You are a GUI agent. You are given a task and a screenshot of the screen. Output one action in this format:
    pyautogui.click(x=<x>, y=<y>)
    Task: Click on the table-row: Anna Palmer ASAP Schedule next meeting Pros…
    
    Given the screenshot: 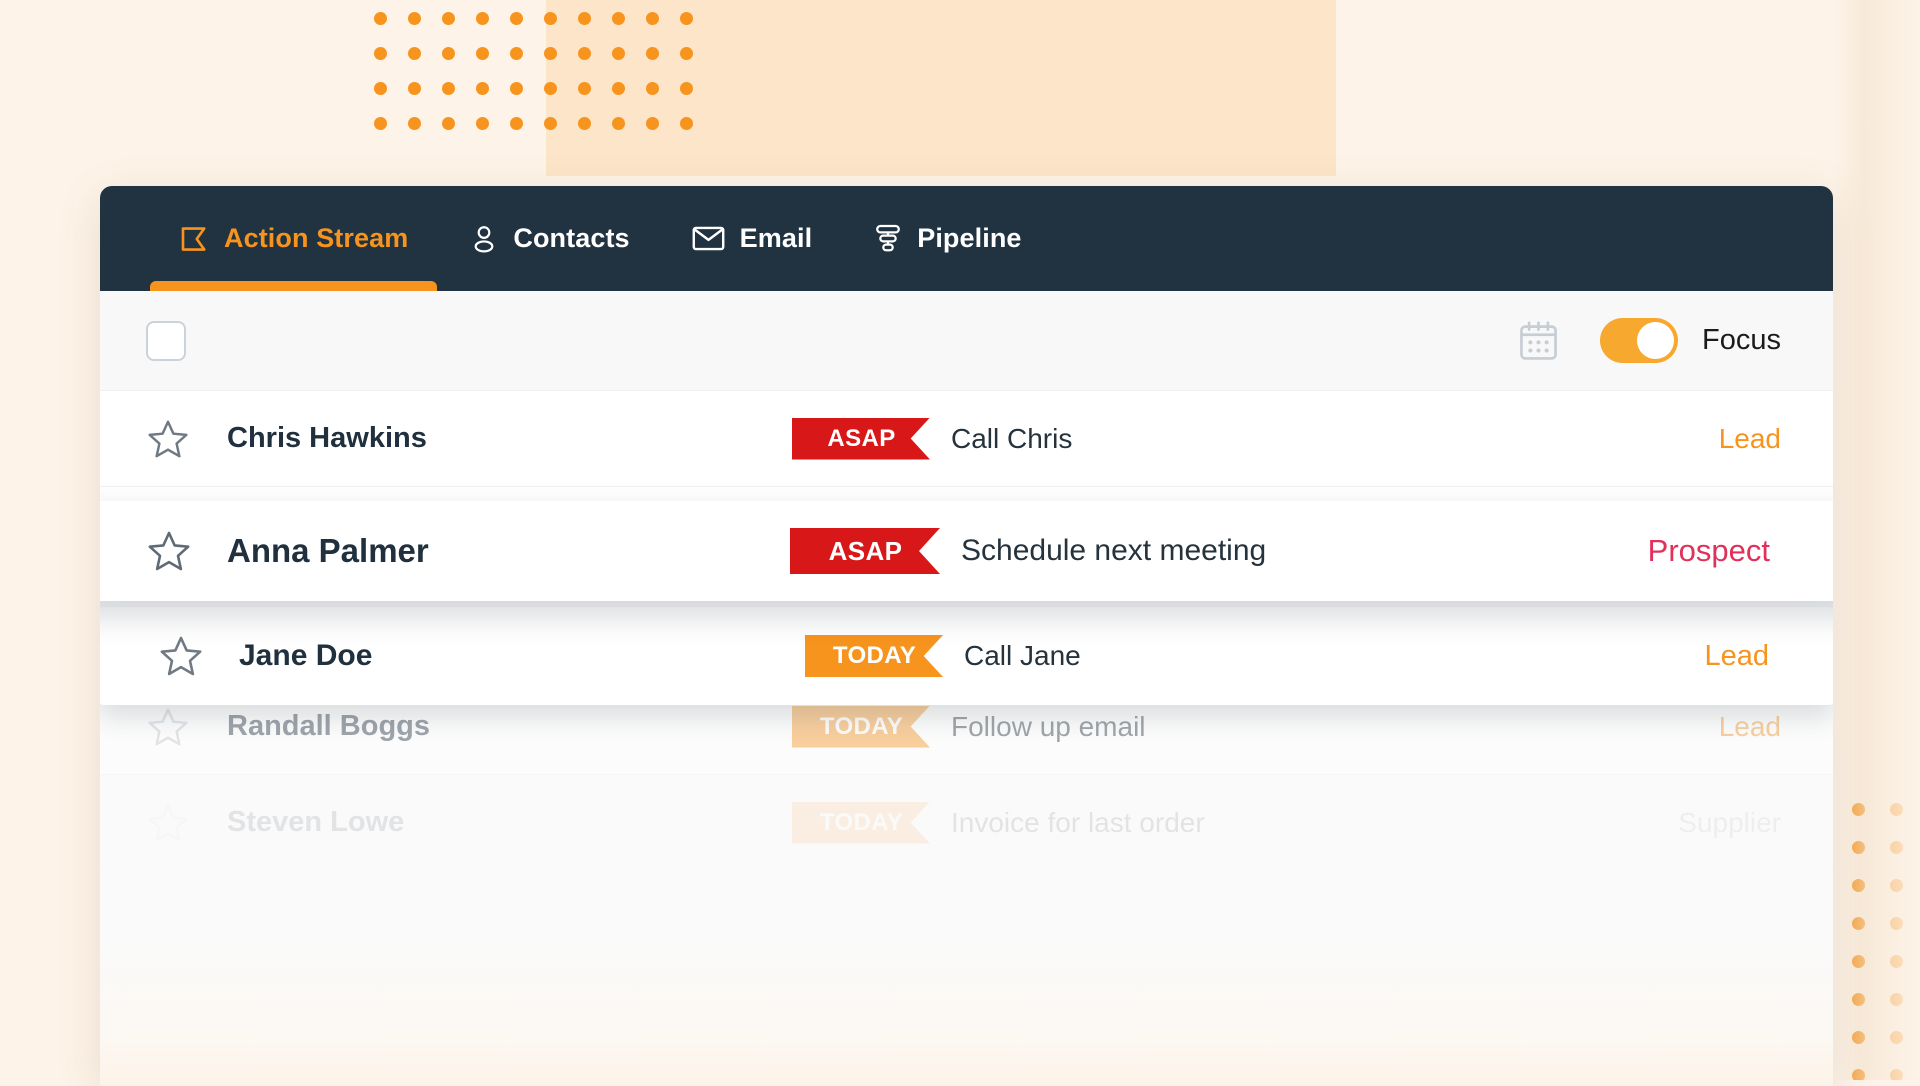 What is the action you would take?
    pyautogui.click(x=966, y=551)
    